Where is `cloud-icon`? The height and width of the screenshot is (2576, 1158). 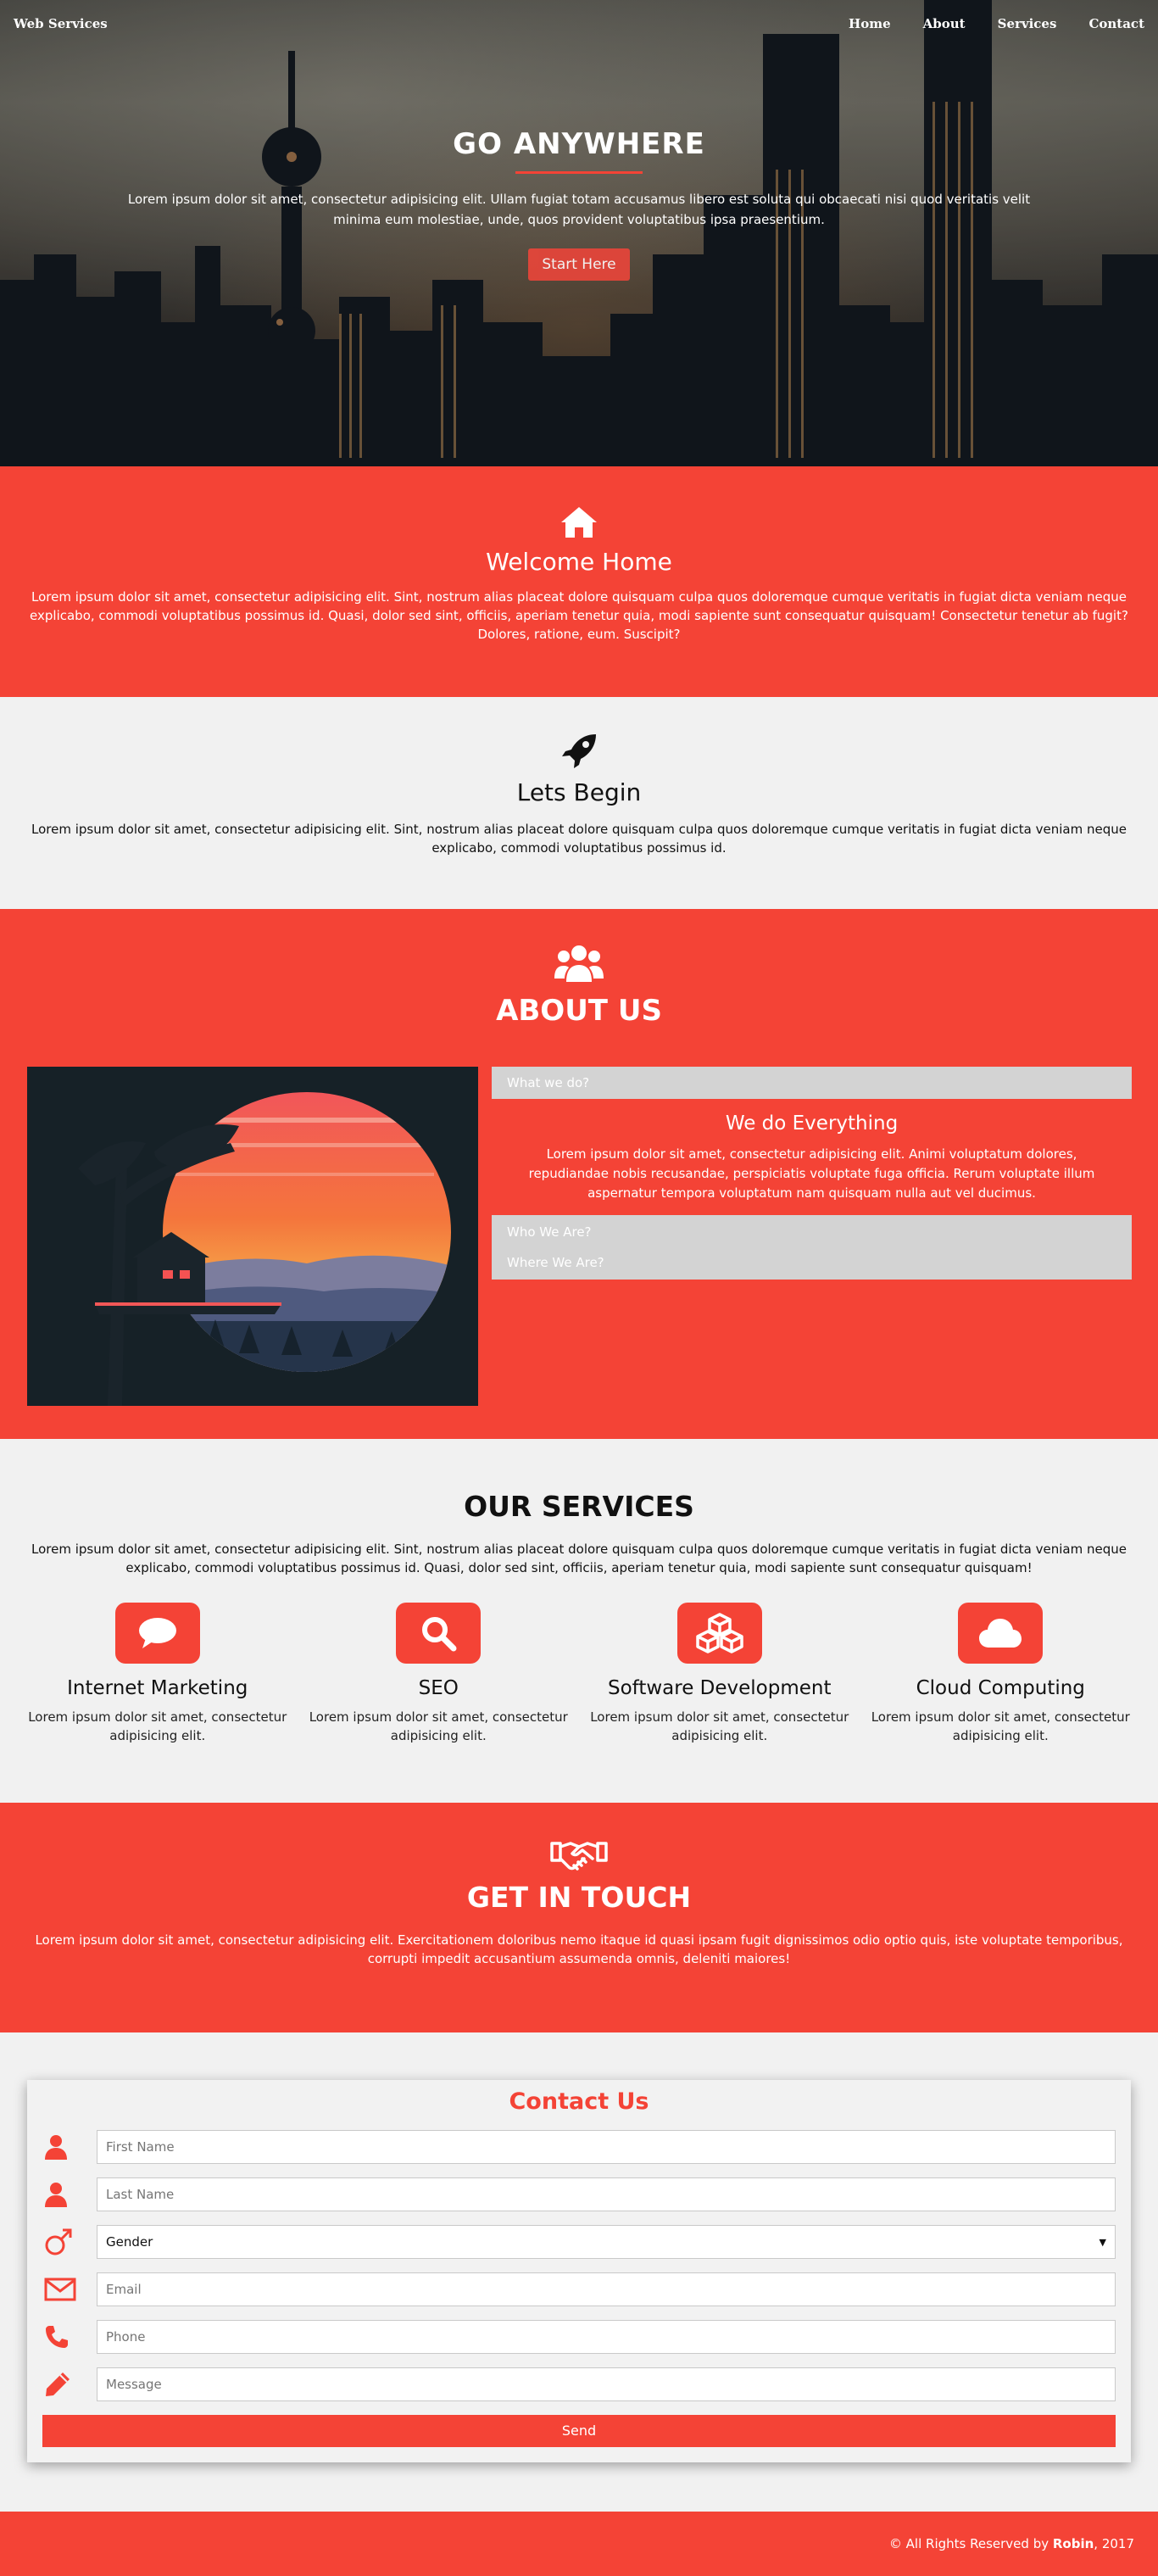
cloud-icon is located at coordinates (1000, 1633).